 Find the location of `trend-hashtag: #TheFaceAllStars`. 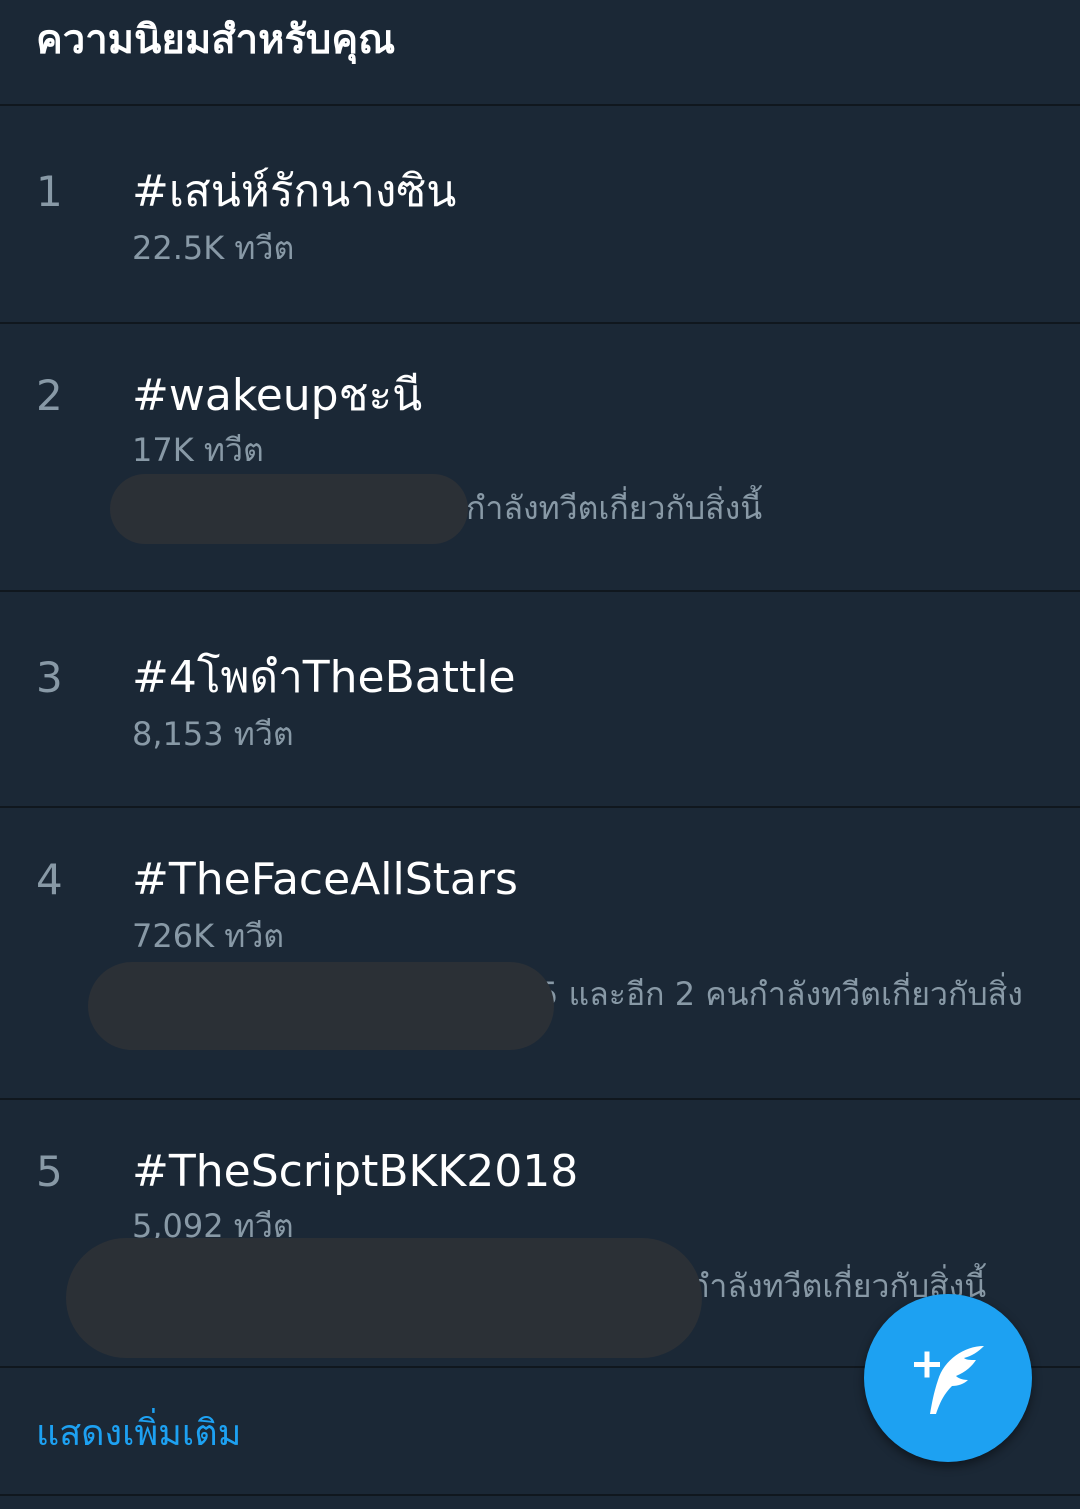

trend-hashtag: #TheFaceAllStars is located at coordinates (325, 880).